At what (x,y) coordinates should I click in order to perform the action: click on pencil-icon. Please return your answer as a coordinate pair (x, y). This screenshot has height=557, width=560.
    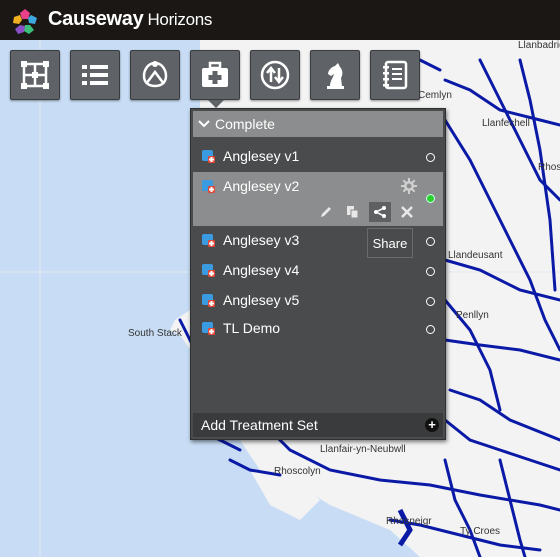
    Looking at the image, I should click on (326, 212).